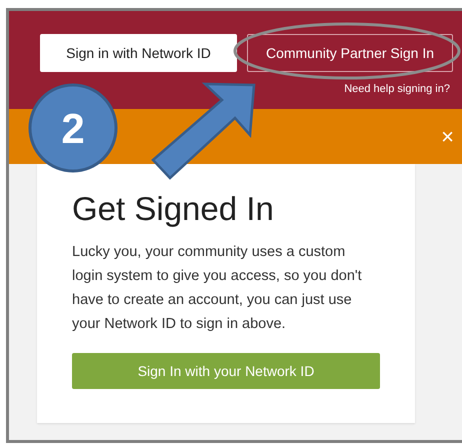 The height and width of the screenshot is (445, 462). What do you see at coordinates (138, 53) in the screenshot?
I see `sign-in-button: Sign in with Network ID` at bounding box center [138, 53].